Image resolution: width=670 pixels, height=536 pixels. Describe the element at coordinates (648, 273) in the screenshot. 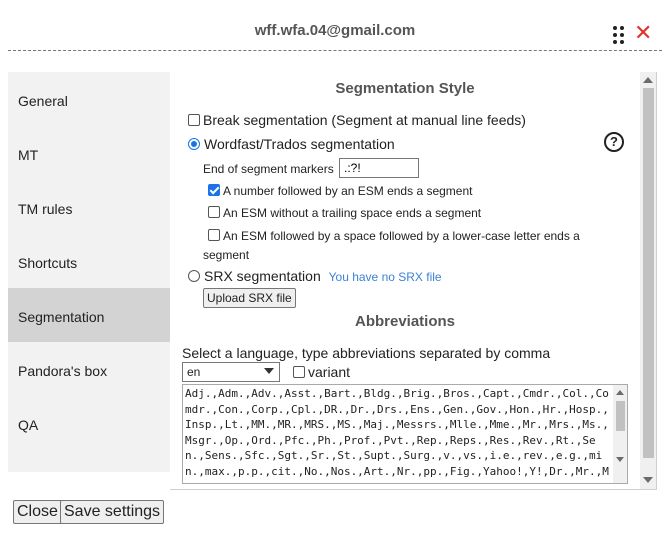

I see `panel-scroll-thumb` at that location.